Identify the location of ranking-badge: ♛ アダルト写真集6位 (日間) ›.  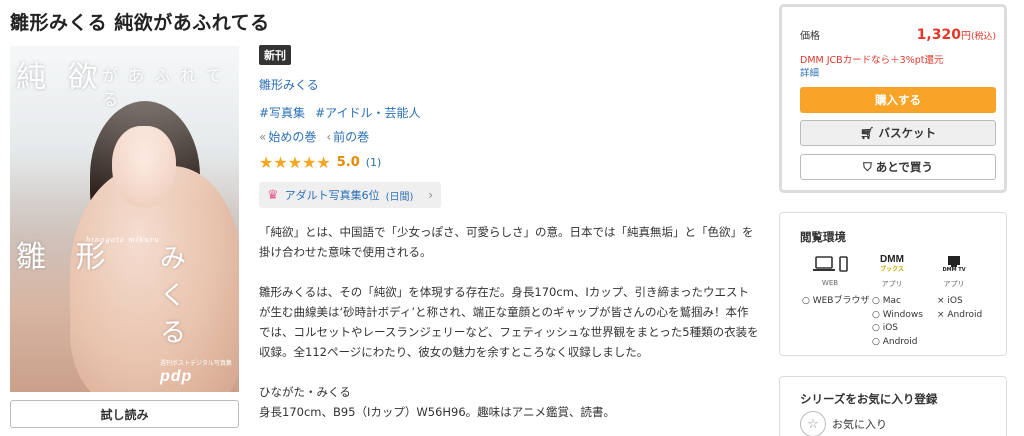
(350, 195).